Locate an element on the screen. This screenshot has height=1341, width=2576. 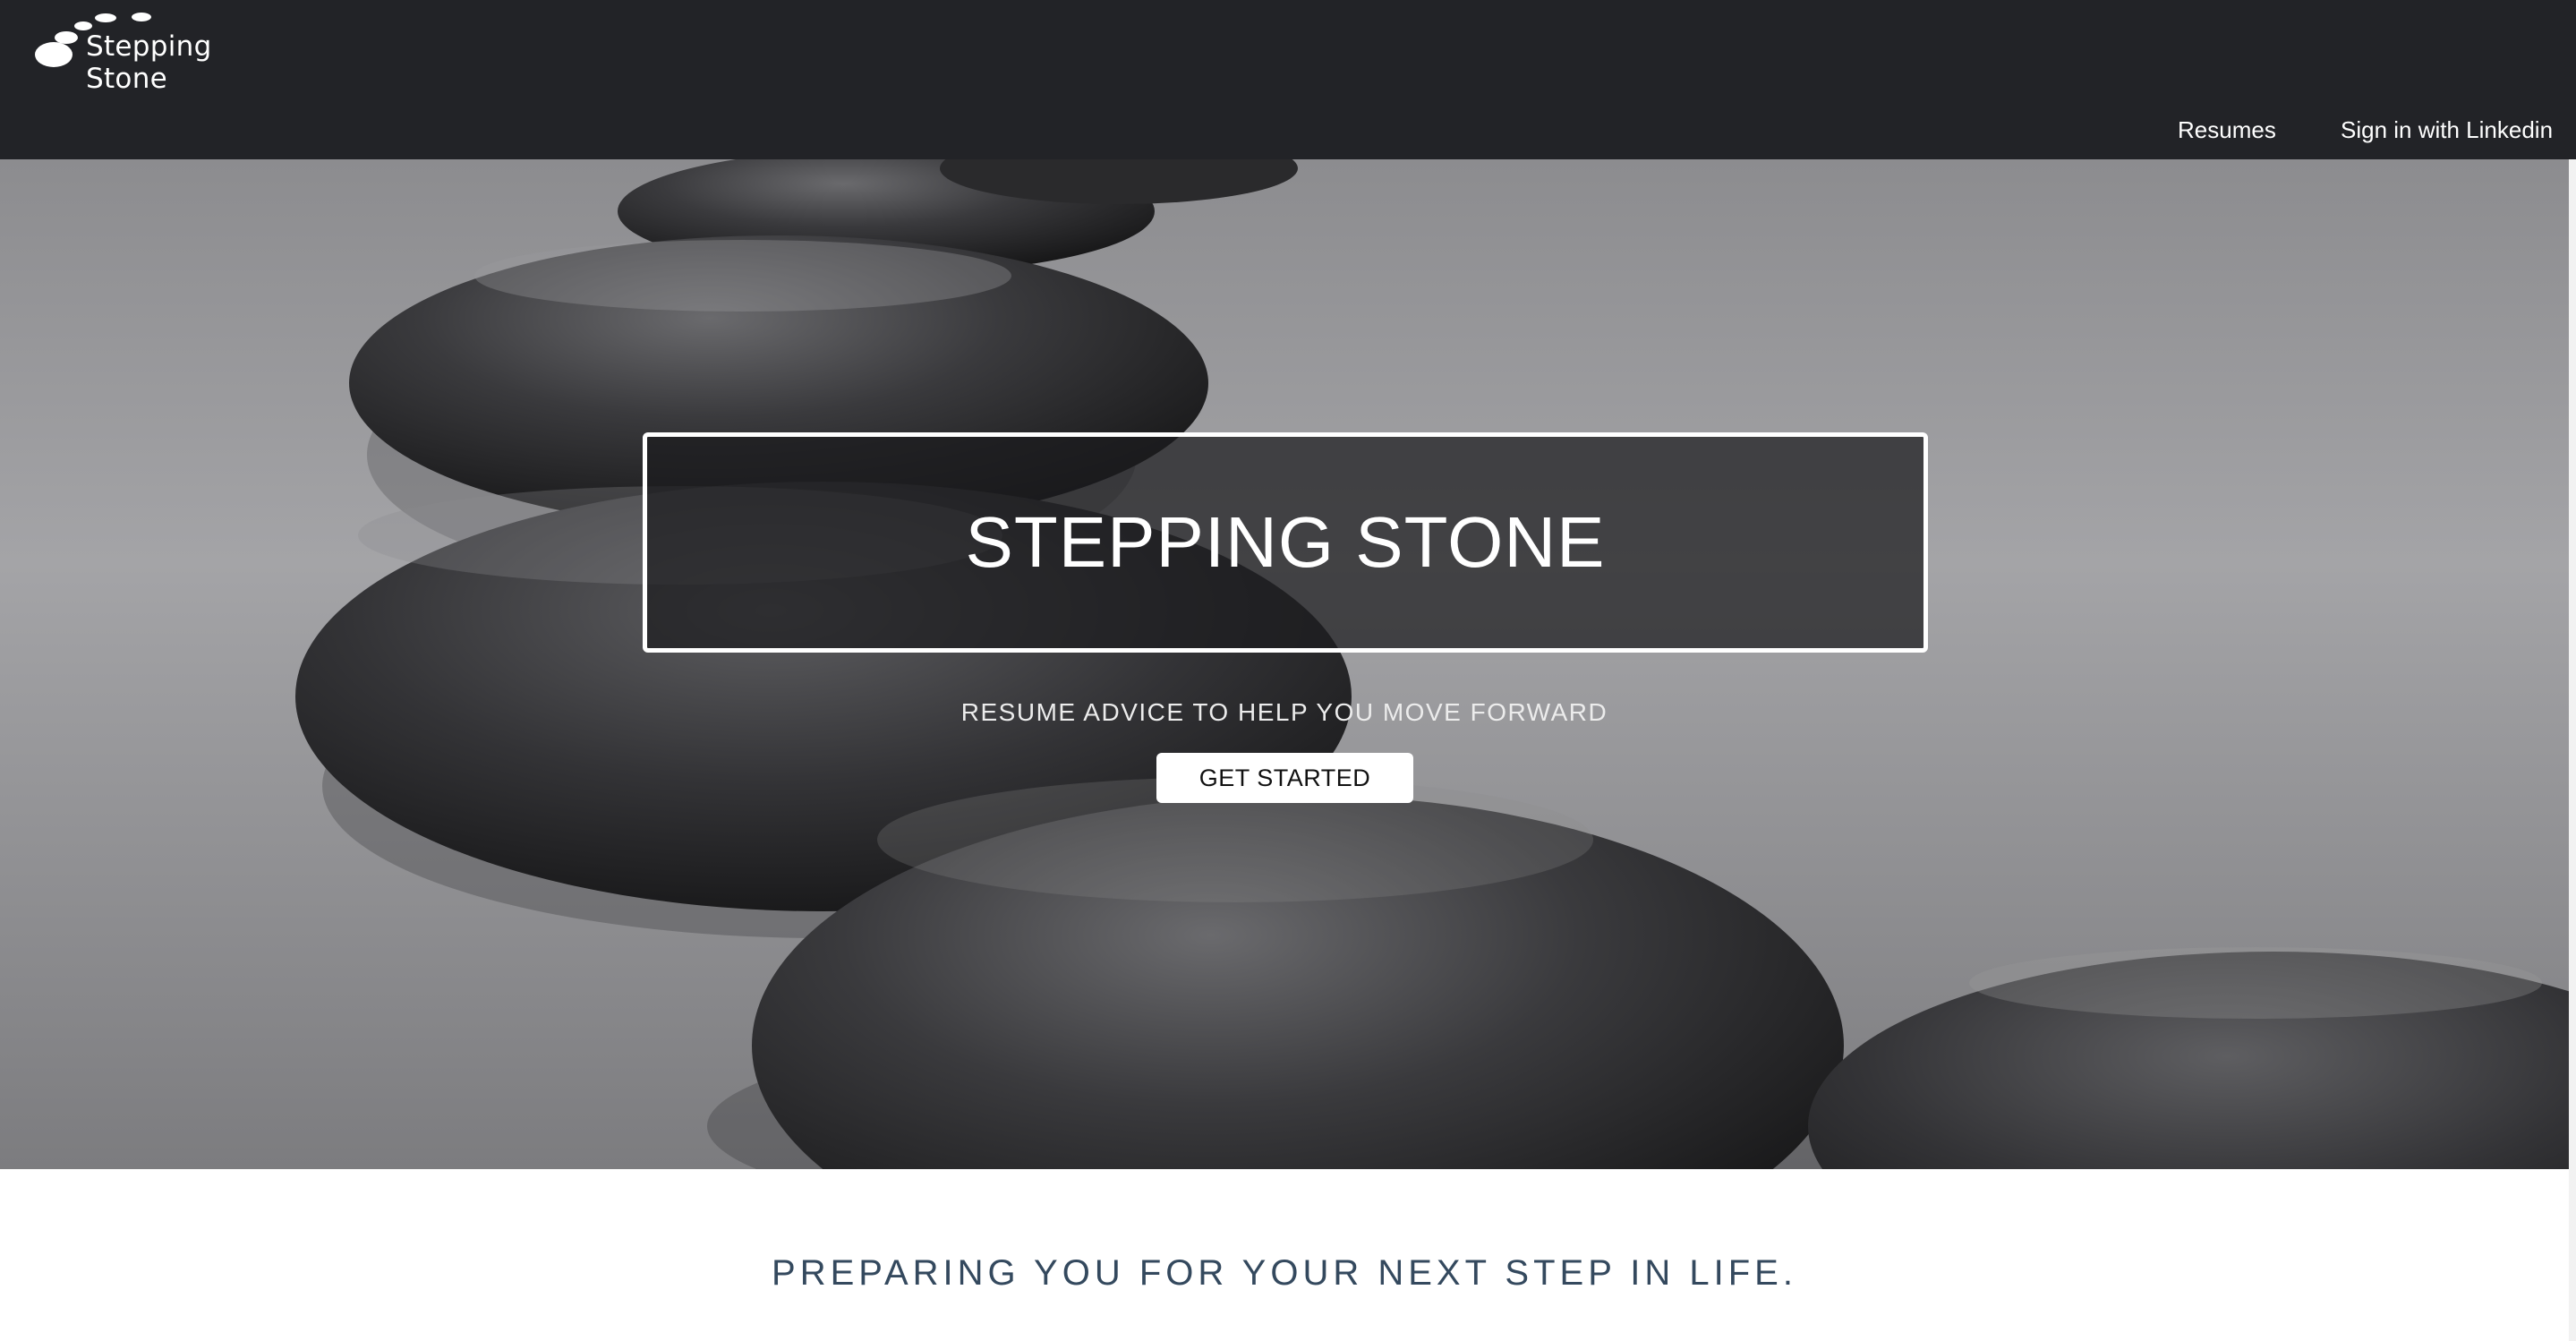
hero-tagline: RESUME ADVICE TO HELP YOU MOVE FORWARD is located at coordinates (1284, 712).